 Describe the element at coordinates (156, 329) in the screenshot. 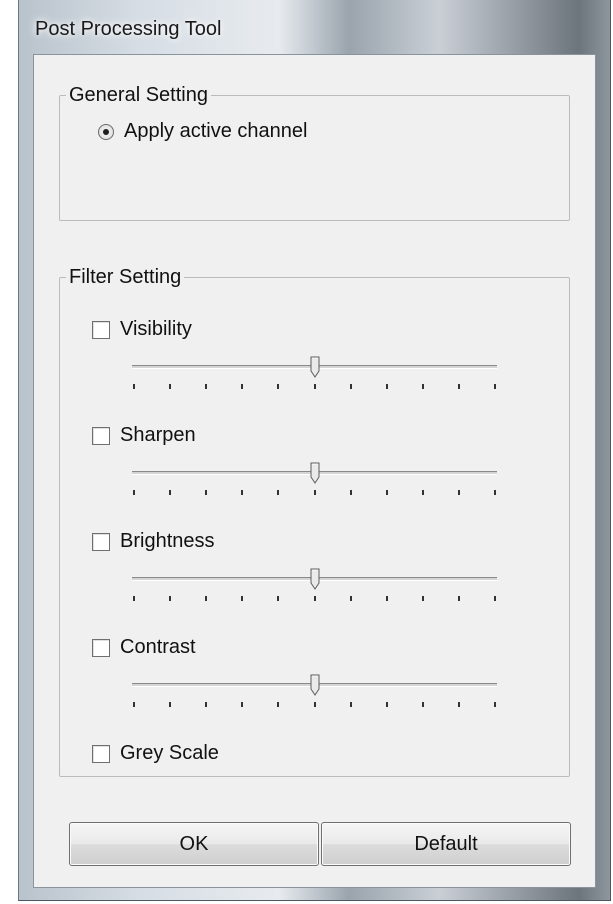

I see `visibility-label: Visibility` at that location.